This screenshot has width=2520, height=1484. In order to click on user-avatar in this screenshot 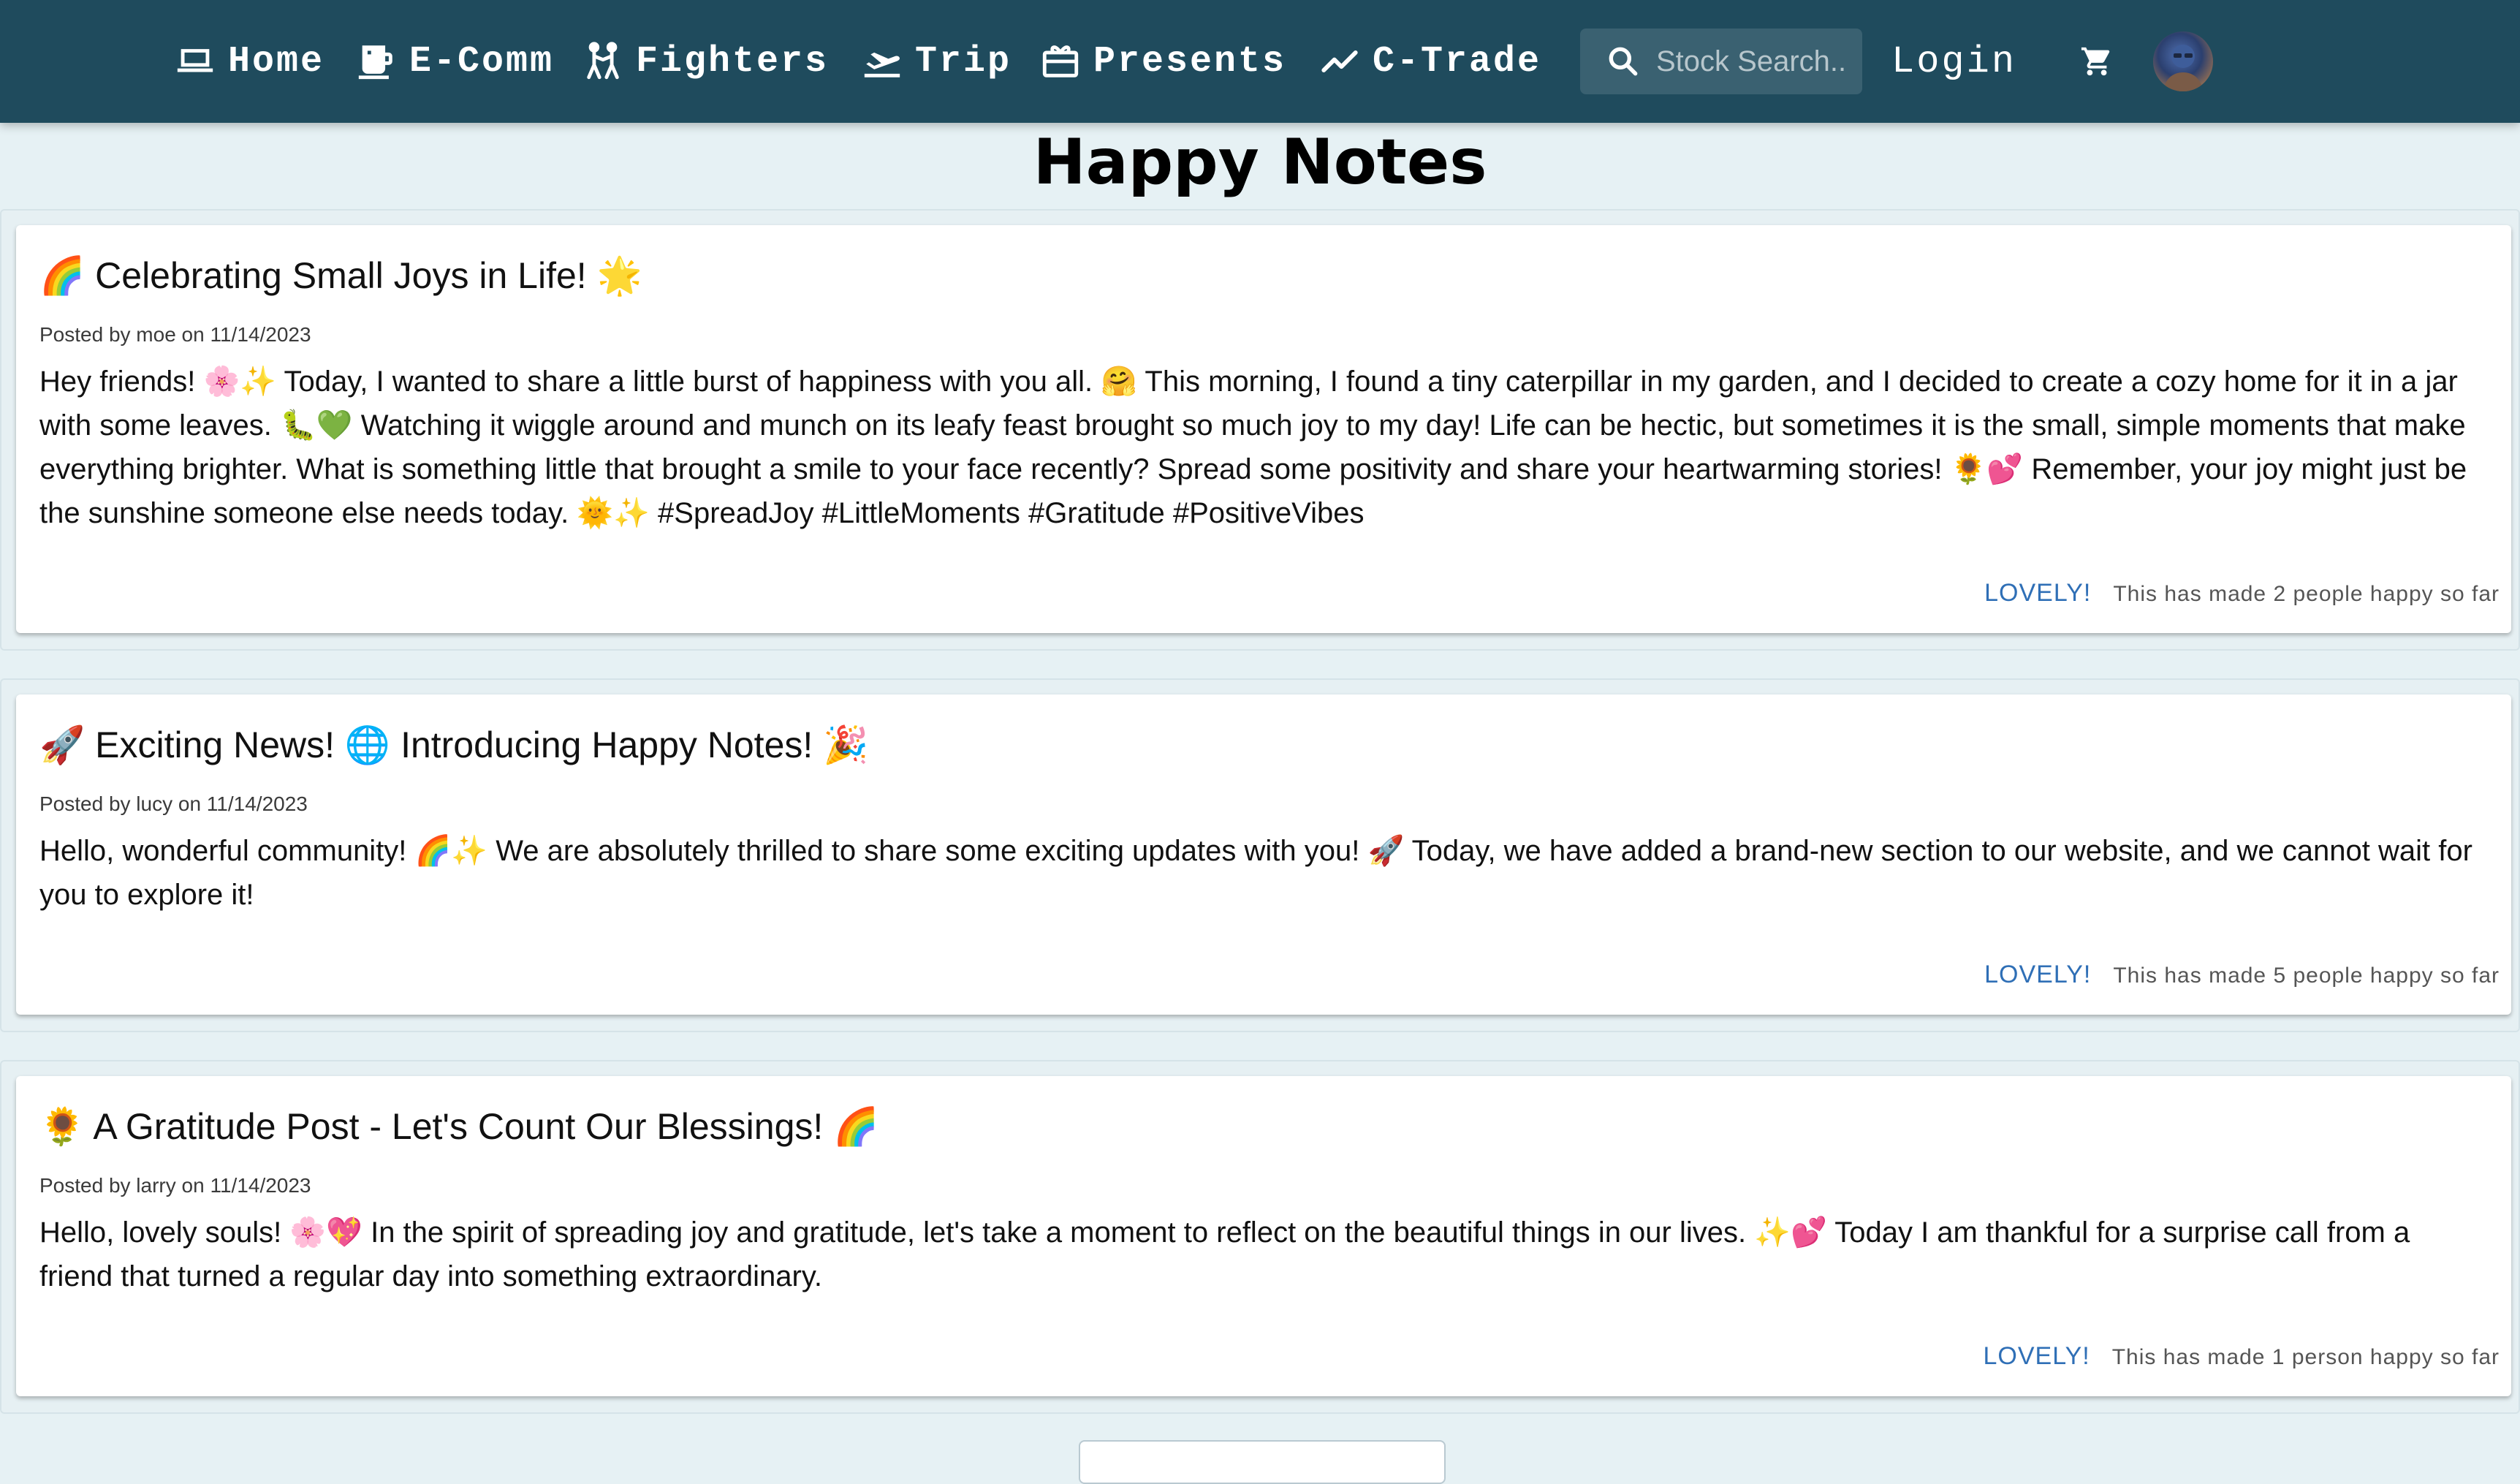, I will do `click(2183, 61)`.